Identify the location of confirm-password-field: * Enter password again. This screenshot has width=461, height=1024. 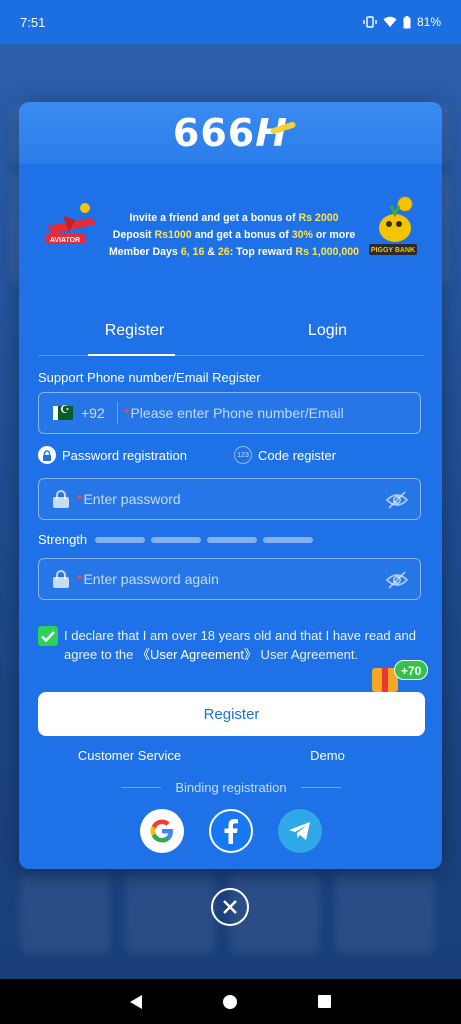
(229, 579).